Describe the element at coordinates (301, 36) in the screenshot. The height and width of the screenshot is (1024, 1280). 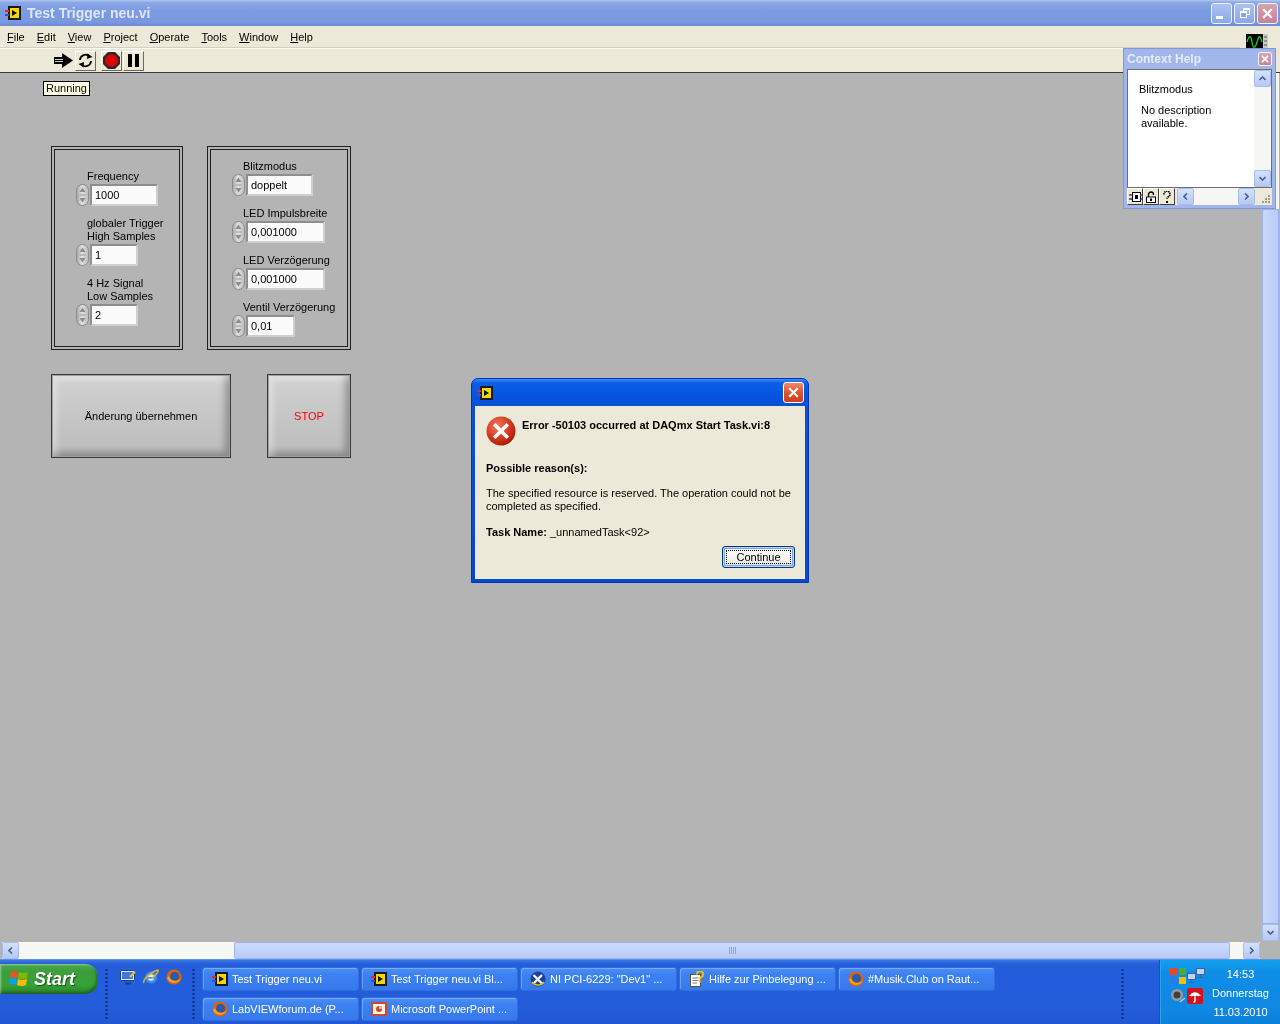
I see `menu-item: Help` at that location.